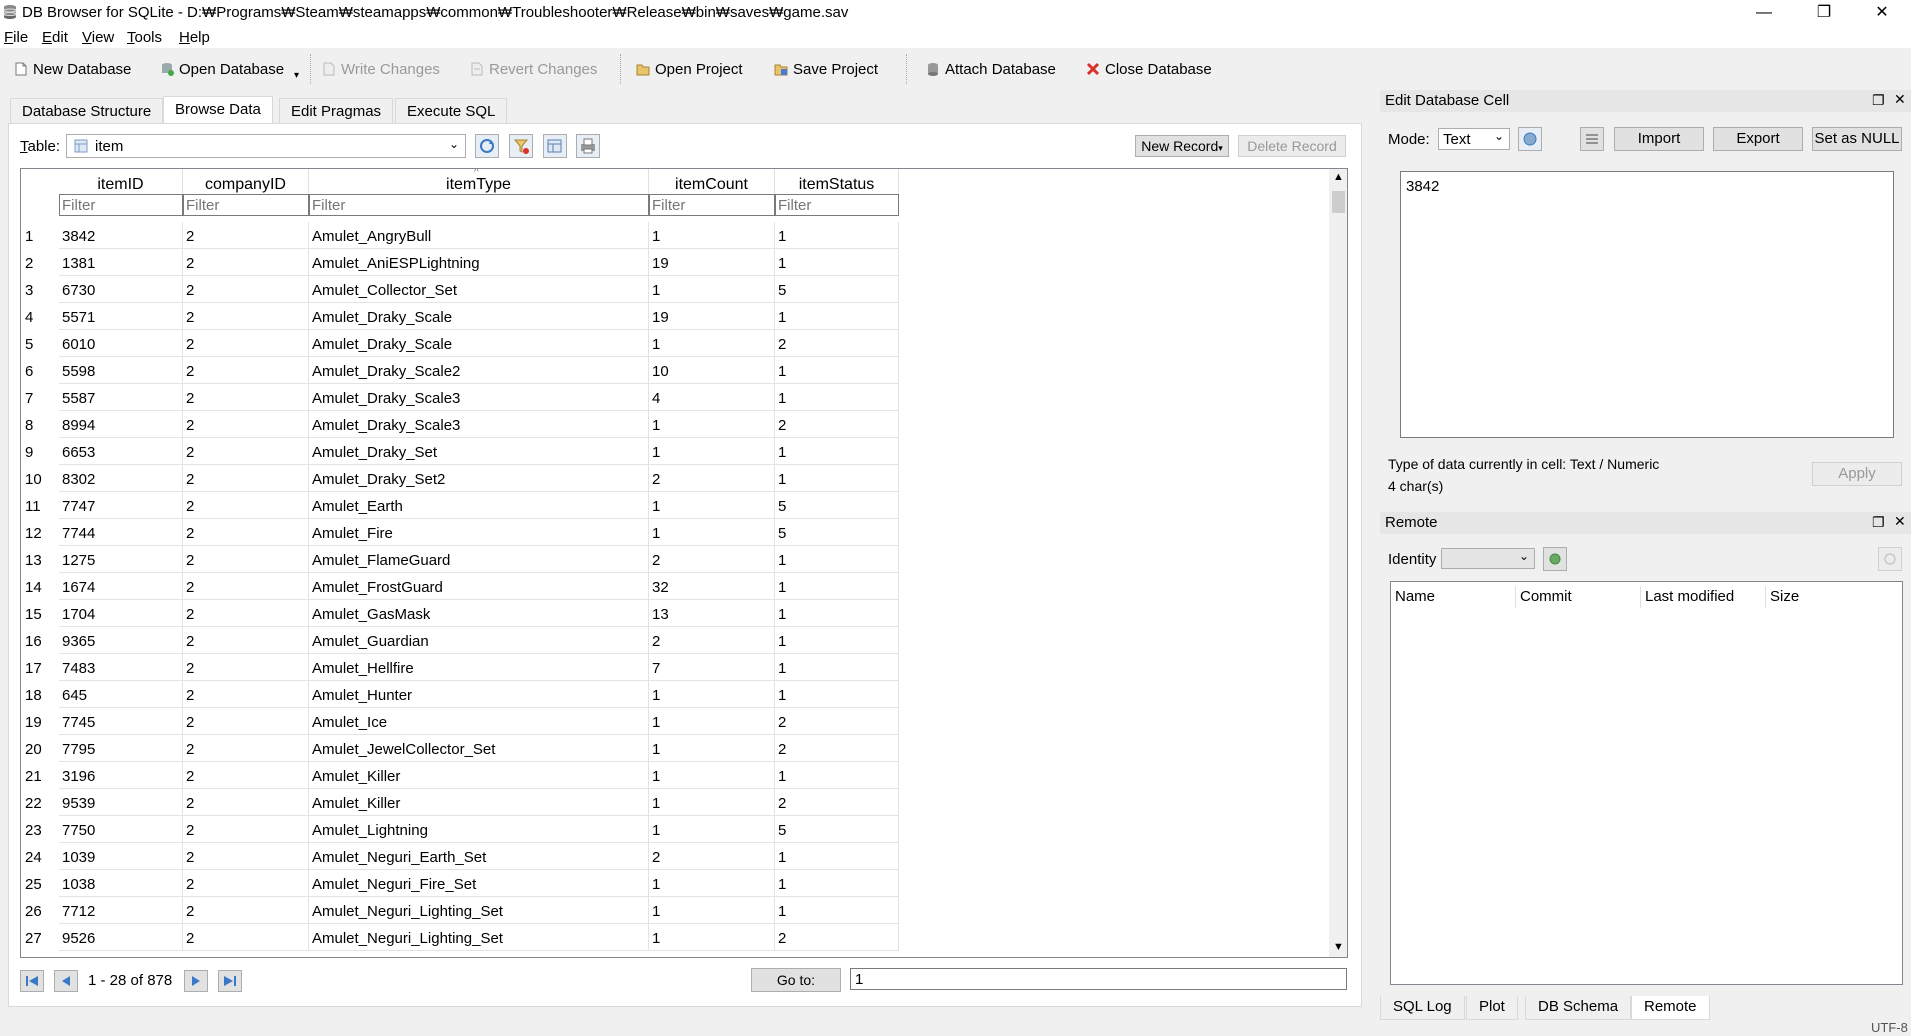 The height and width of the screenshot is (1036, 1911). What do you see at coordinates (461, 613) in the screenshot?
I see `table-row: 15 1704 2 Amulet_GasMask 13 1` at bounding box center [461, 613].